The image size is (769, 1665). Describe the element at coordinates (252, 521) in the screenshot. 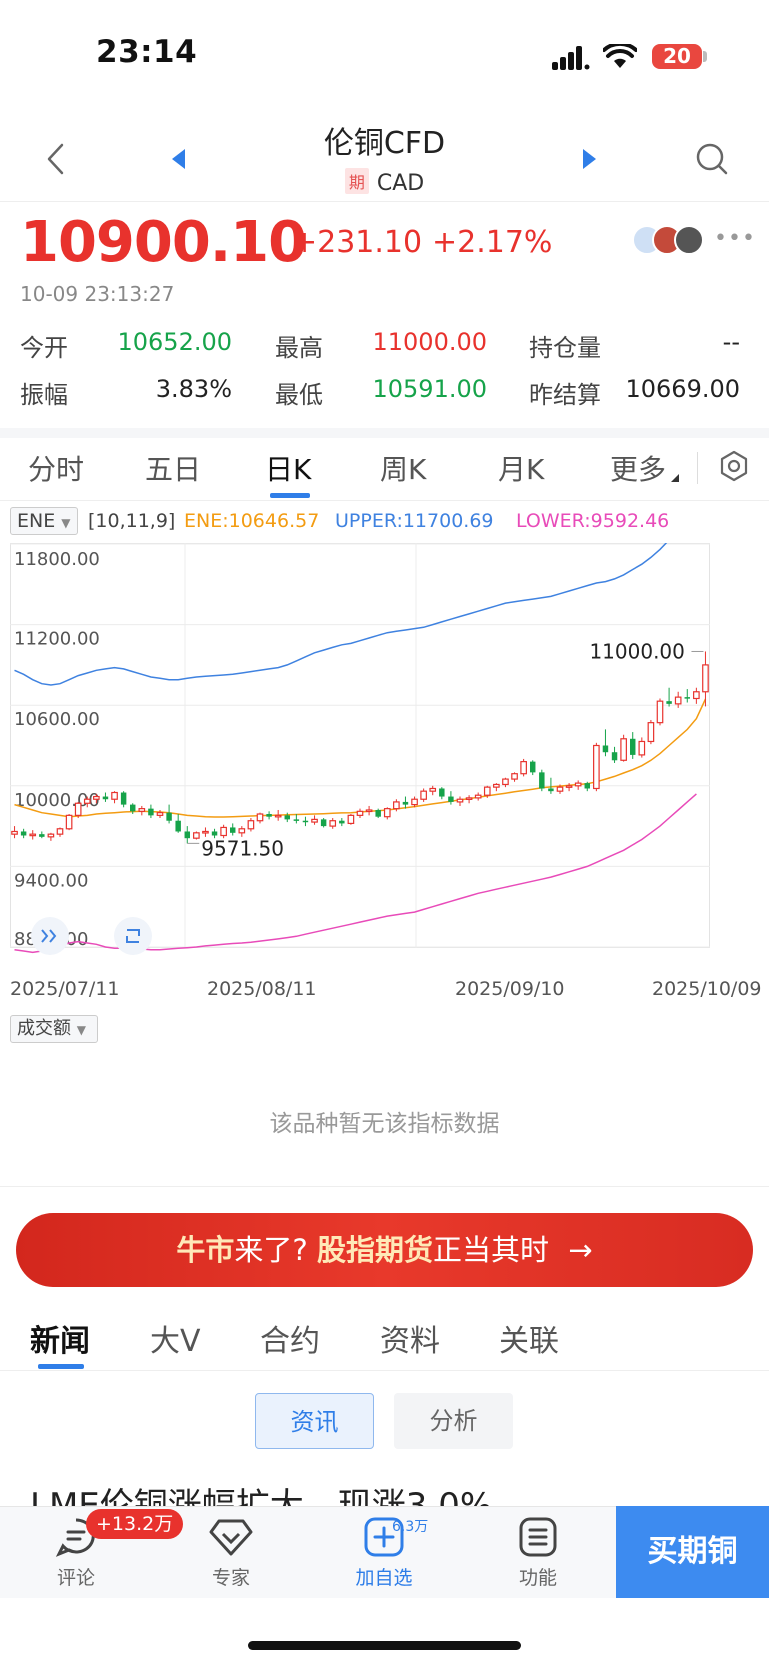

I see `ene-value: ENE:10646.57` at that location.